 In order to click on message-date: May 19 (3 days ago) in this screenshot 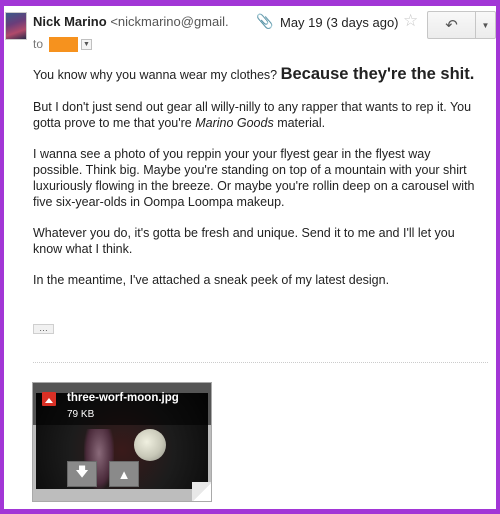, I will do `click(339, 22)`.